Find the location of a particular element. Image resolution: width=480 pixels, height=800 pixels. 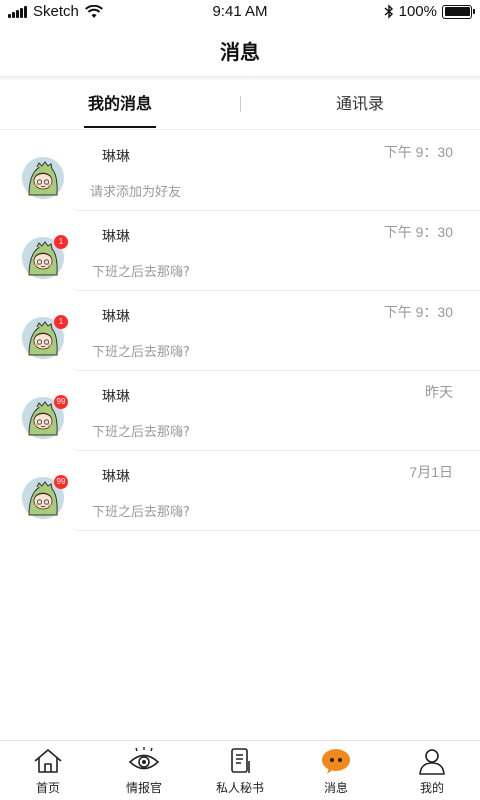

bottom-tab-bar: 首页 情报官 私人秘书 消息 我的 is located at coordinates (240, 770).